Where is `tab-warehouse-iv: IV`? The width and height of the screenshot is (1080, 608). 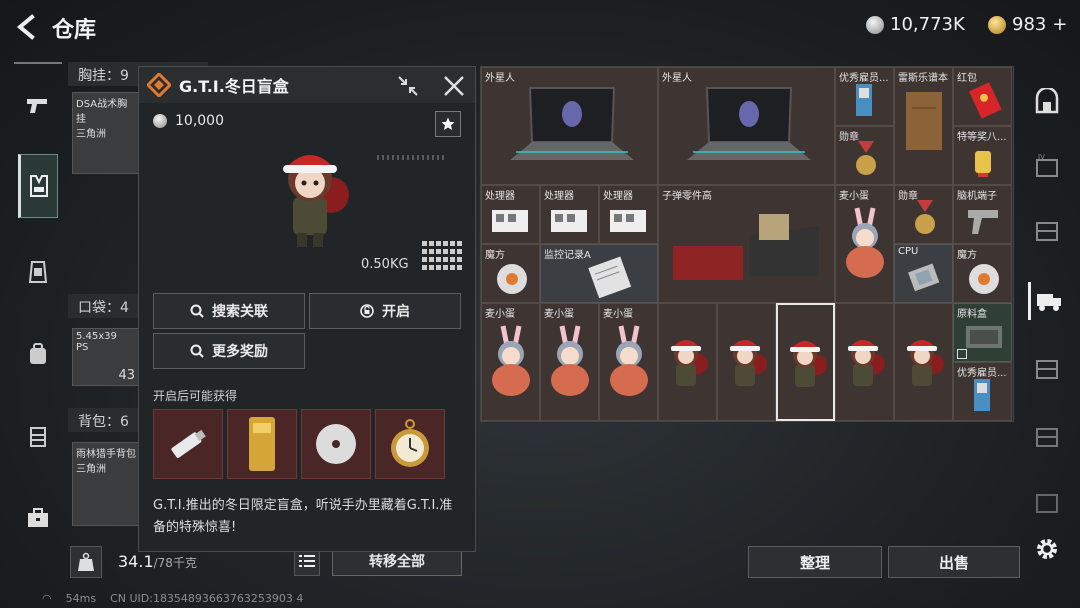
tab-warehouse-iv: IV is located at coordinates (1047, 167).